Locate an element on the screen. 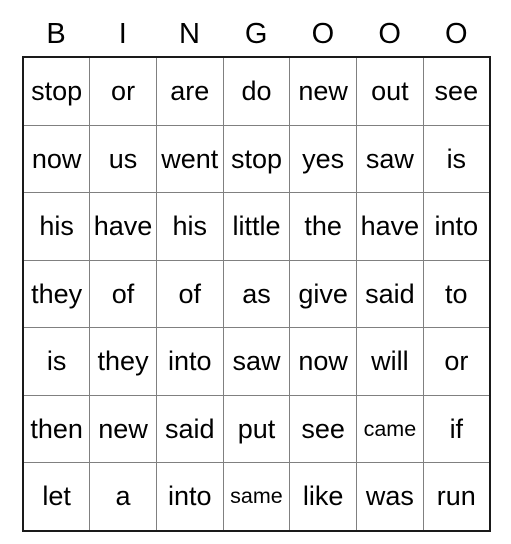 The width and height of the screenshot is (511, 544). bingo-cell-6-3: same is located at coordinates (256, 497).